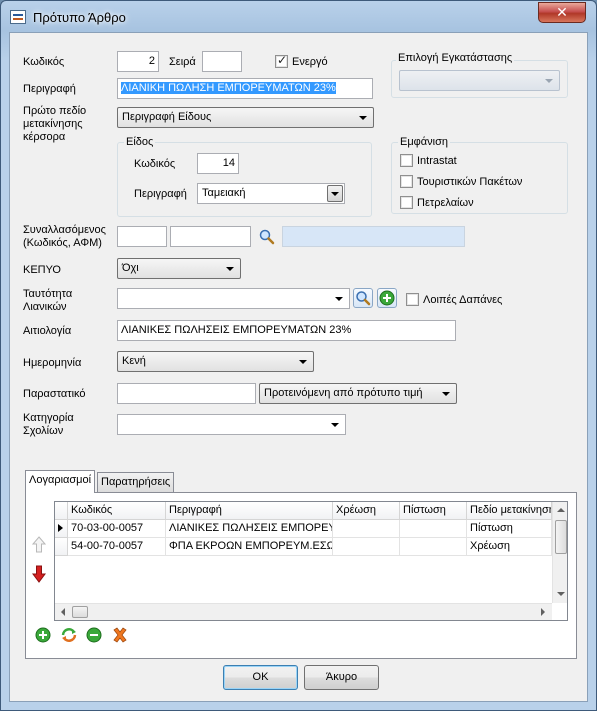  Describe the element at coordinates (561, 510) in the screenshot. I see `scroll-up-icon` at that location.